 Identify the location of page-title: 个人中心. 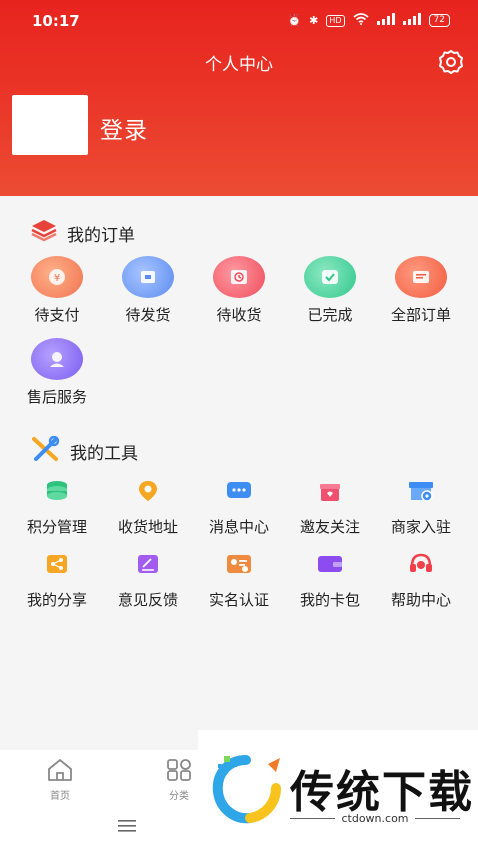
(239, 65).